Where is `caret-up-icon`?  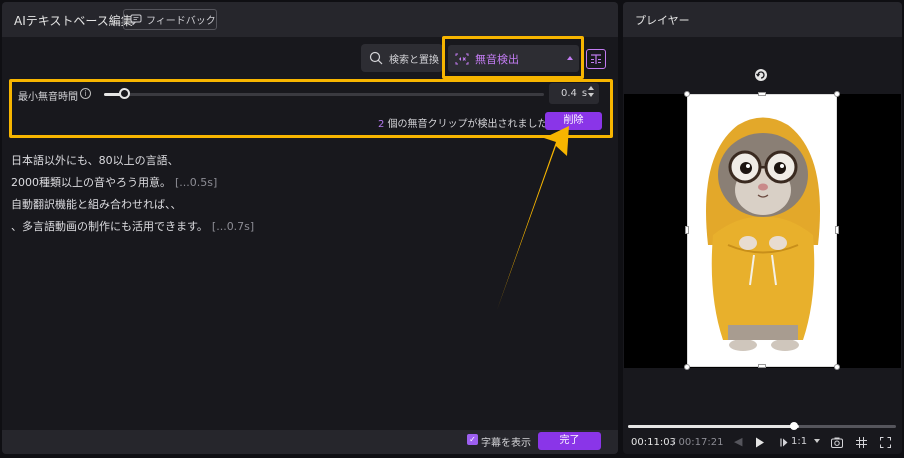 caret-up-icon is located at coordinates (570, 58).